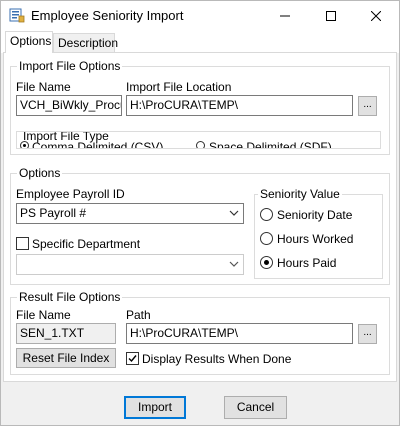 Image resolution: width=400 pixels, height=426 pixels. Describe the element at coordinates (107, 15) in the screenshot. I see `window-title: Employee Seniority Import` at that location.